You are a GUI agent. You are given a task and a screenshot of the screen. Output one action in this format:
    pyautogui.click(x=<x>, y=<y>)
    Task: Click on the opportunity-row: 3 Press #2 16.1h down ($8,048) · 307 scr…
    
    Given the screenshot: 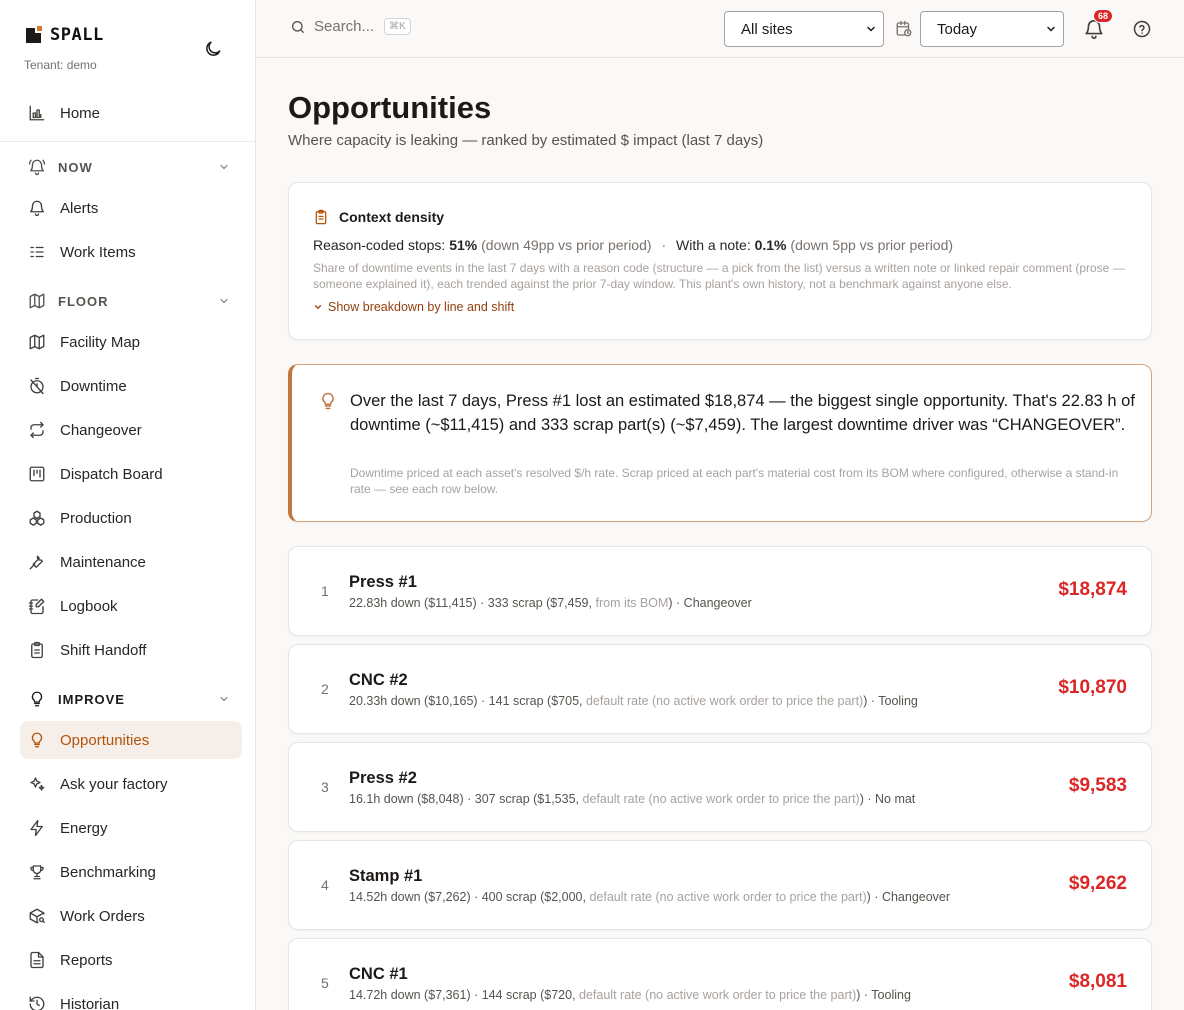 What is the action you would take?
    pyautogui.click(x=720, y=787)
    